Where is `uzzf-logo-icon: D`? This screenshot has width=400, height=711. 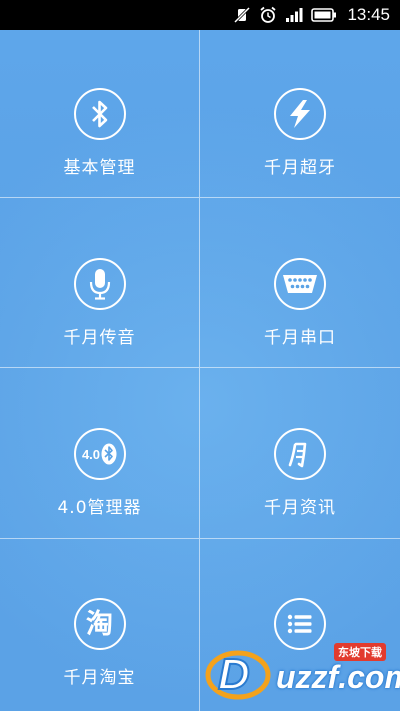 uzzf-logo-icon: D is located at coordinates (238, 674).